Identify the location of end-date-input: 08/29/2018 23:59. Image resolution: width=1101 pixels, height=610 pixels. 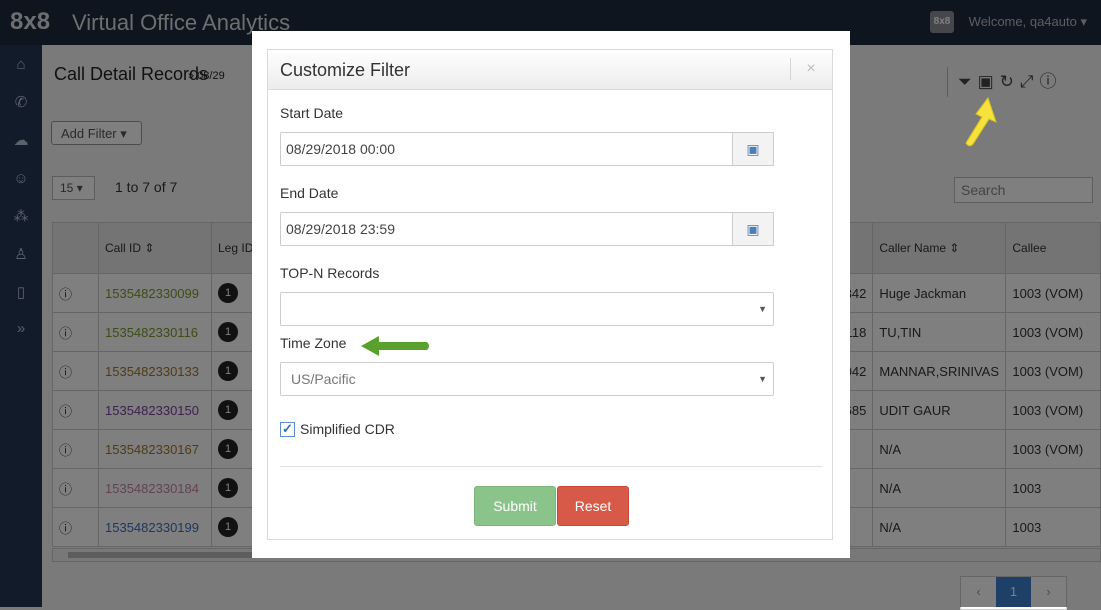
(506, 229).